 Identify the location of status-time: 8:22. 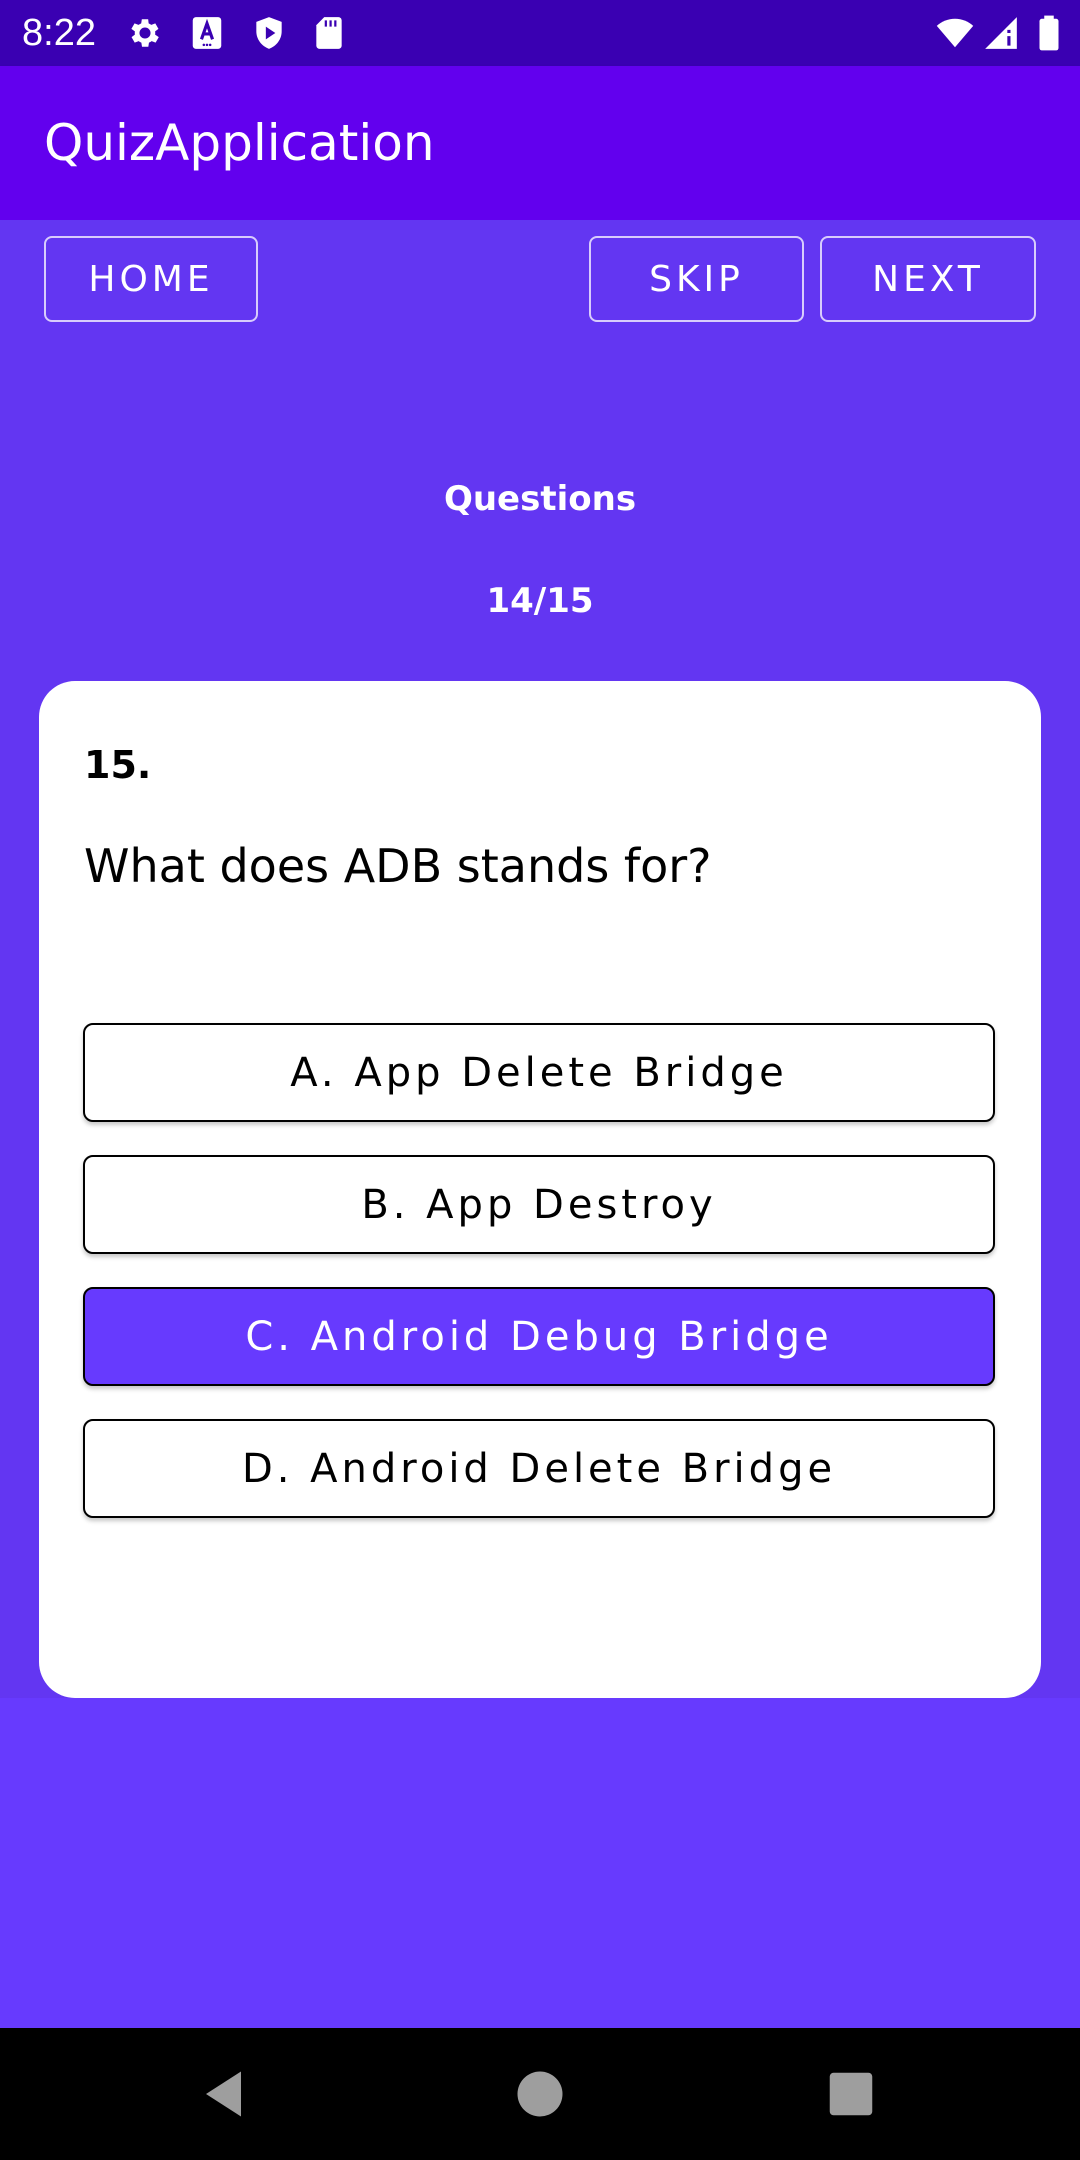
(59, 33).